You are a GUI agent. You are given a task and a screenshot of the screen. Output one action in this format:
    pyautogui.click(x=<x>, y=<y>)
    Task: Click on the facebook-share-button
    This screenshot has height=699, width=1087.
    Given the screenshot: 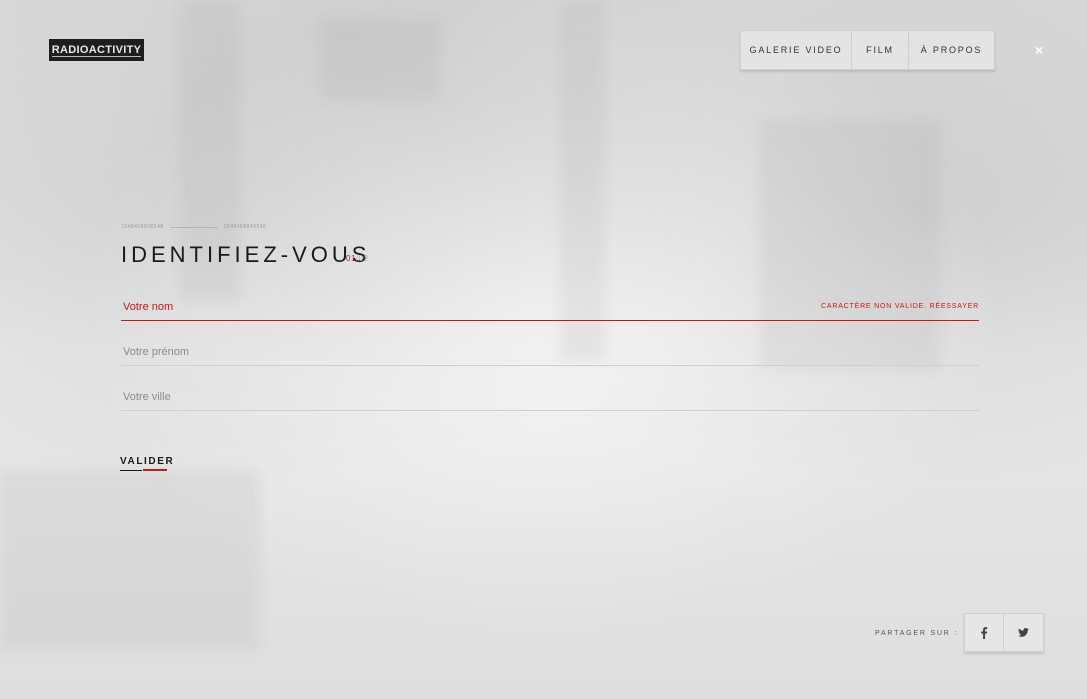 What is the action you would take?
    pyautogui.click(x=984, y=632)
    